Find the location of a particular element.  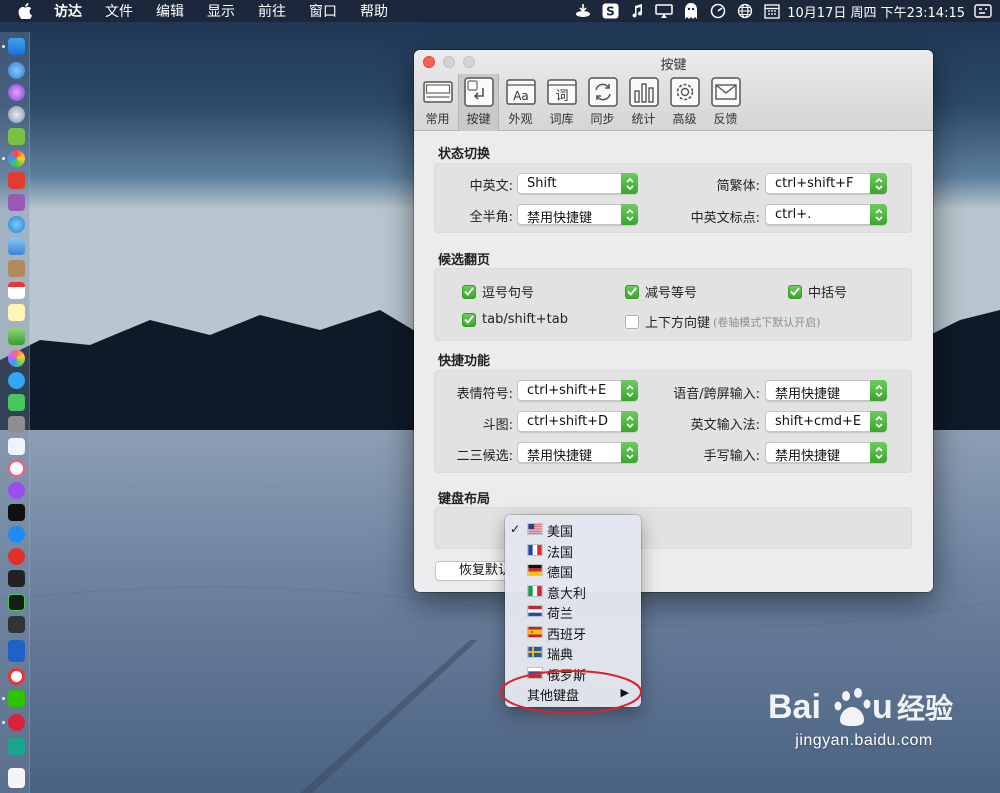

wechat-dock-icon is located at coordinates (16, 698).